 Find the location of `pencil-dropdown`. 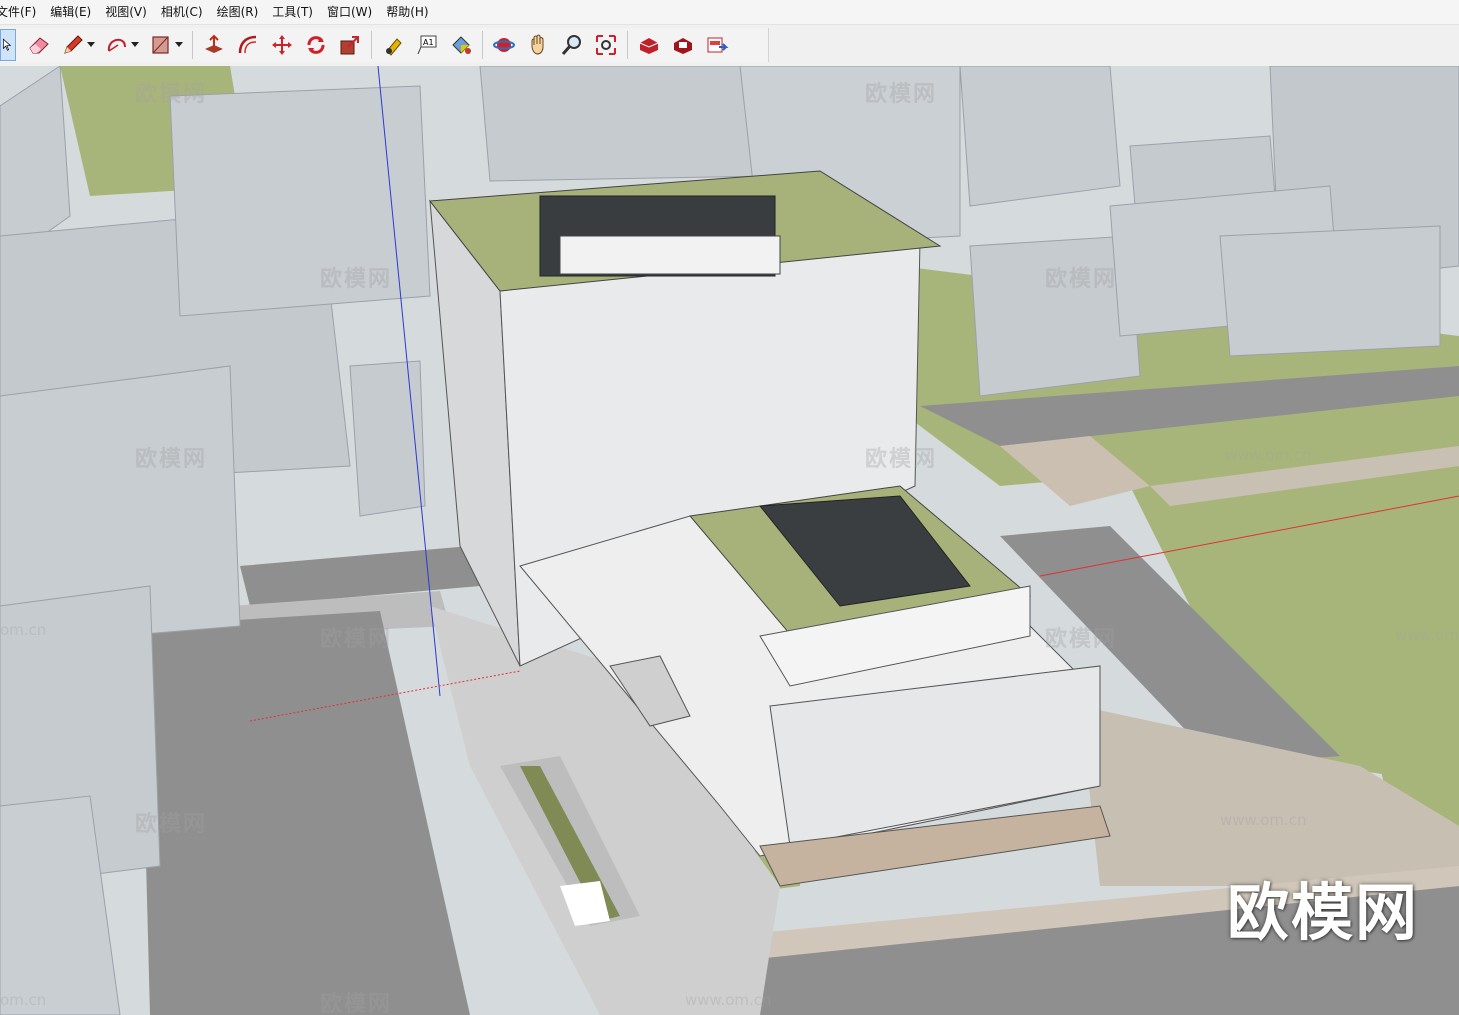

pencil-dropdown is located at coordinates (91, 45).